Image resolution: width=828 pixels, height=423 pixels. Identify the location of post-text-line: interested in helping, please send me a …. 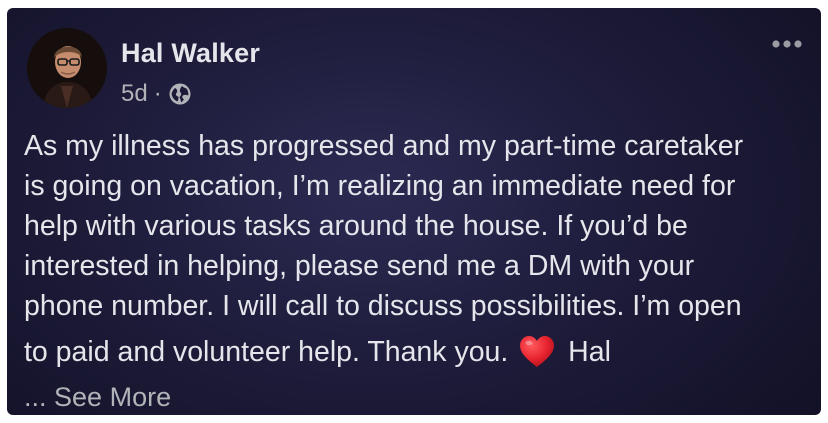
(359, 266).